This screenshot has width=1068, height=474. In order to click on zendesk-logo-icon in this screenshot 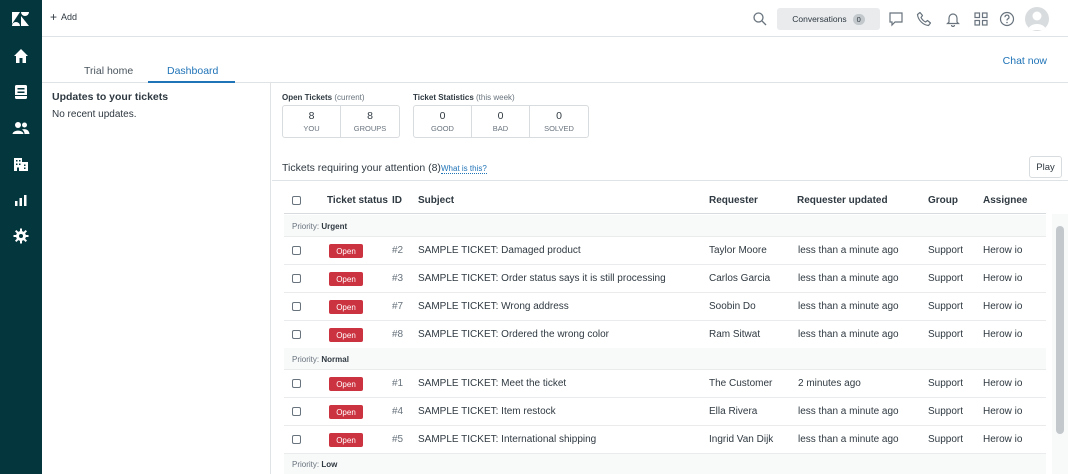, I will do `click(21, 19)`.